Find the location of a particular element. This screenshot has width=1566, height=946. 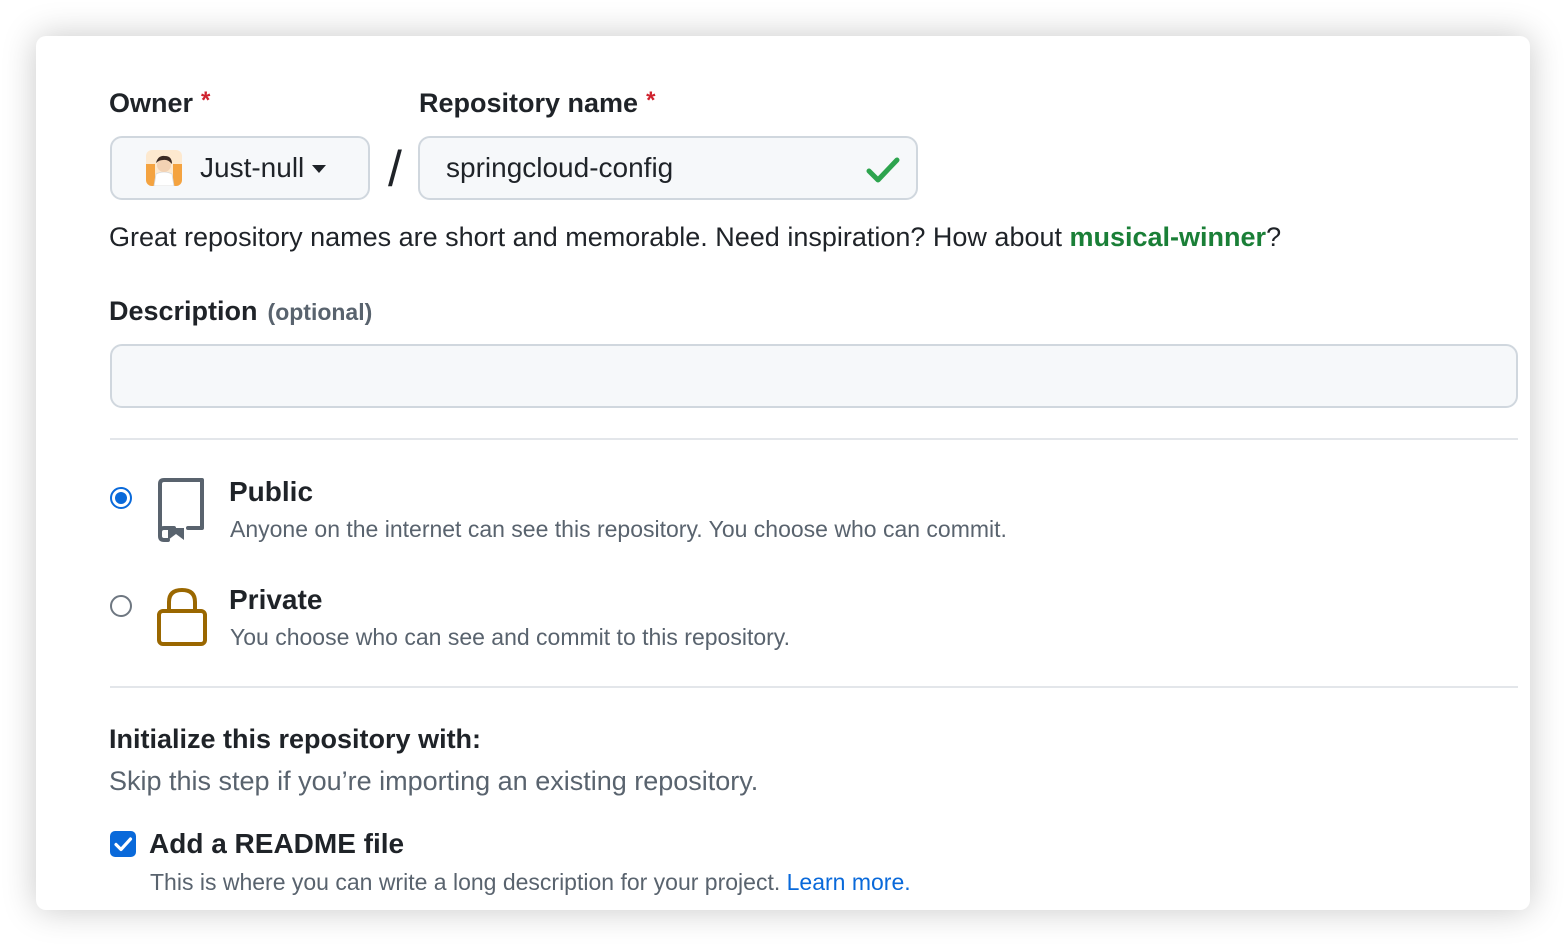

lock-icon is located at coordinates (182, 616).